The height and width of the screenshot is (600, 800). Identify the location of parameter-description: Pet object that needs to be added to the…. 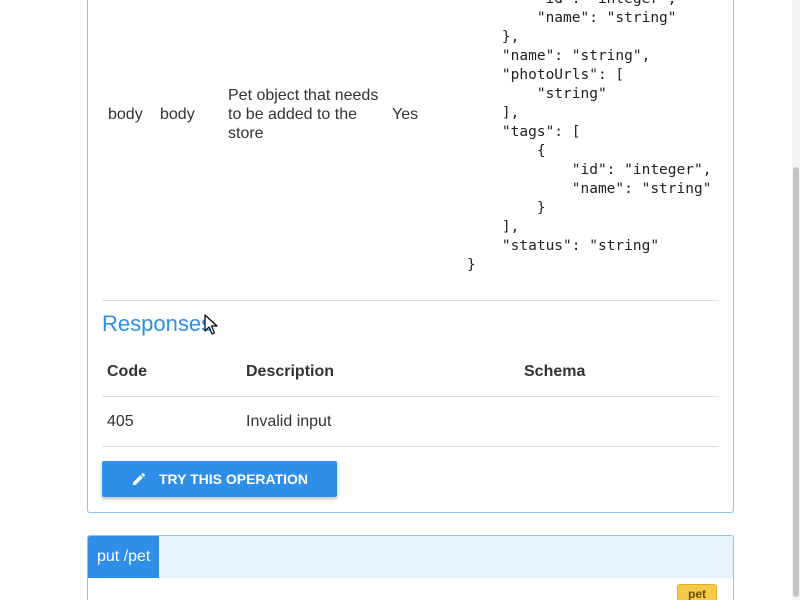
(303, 114).